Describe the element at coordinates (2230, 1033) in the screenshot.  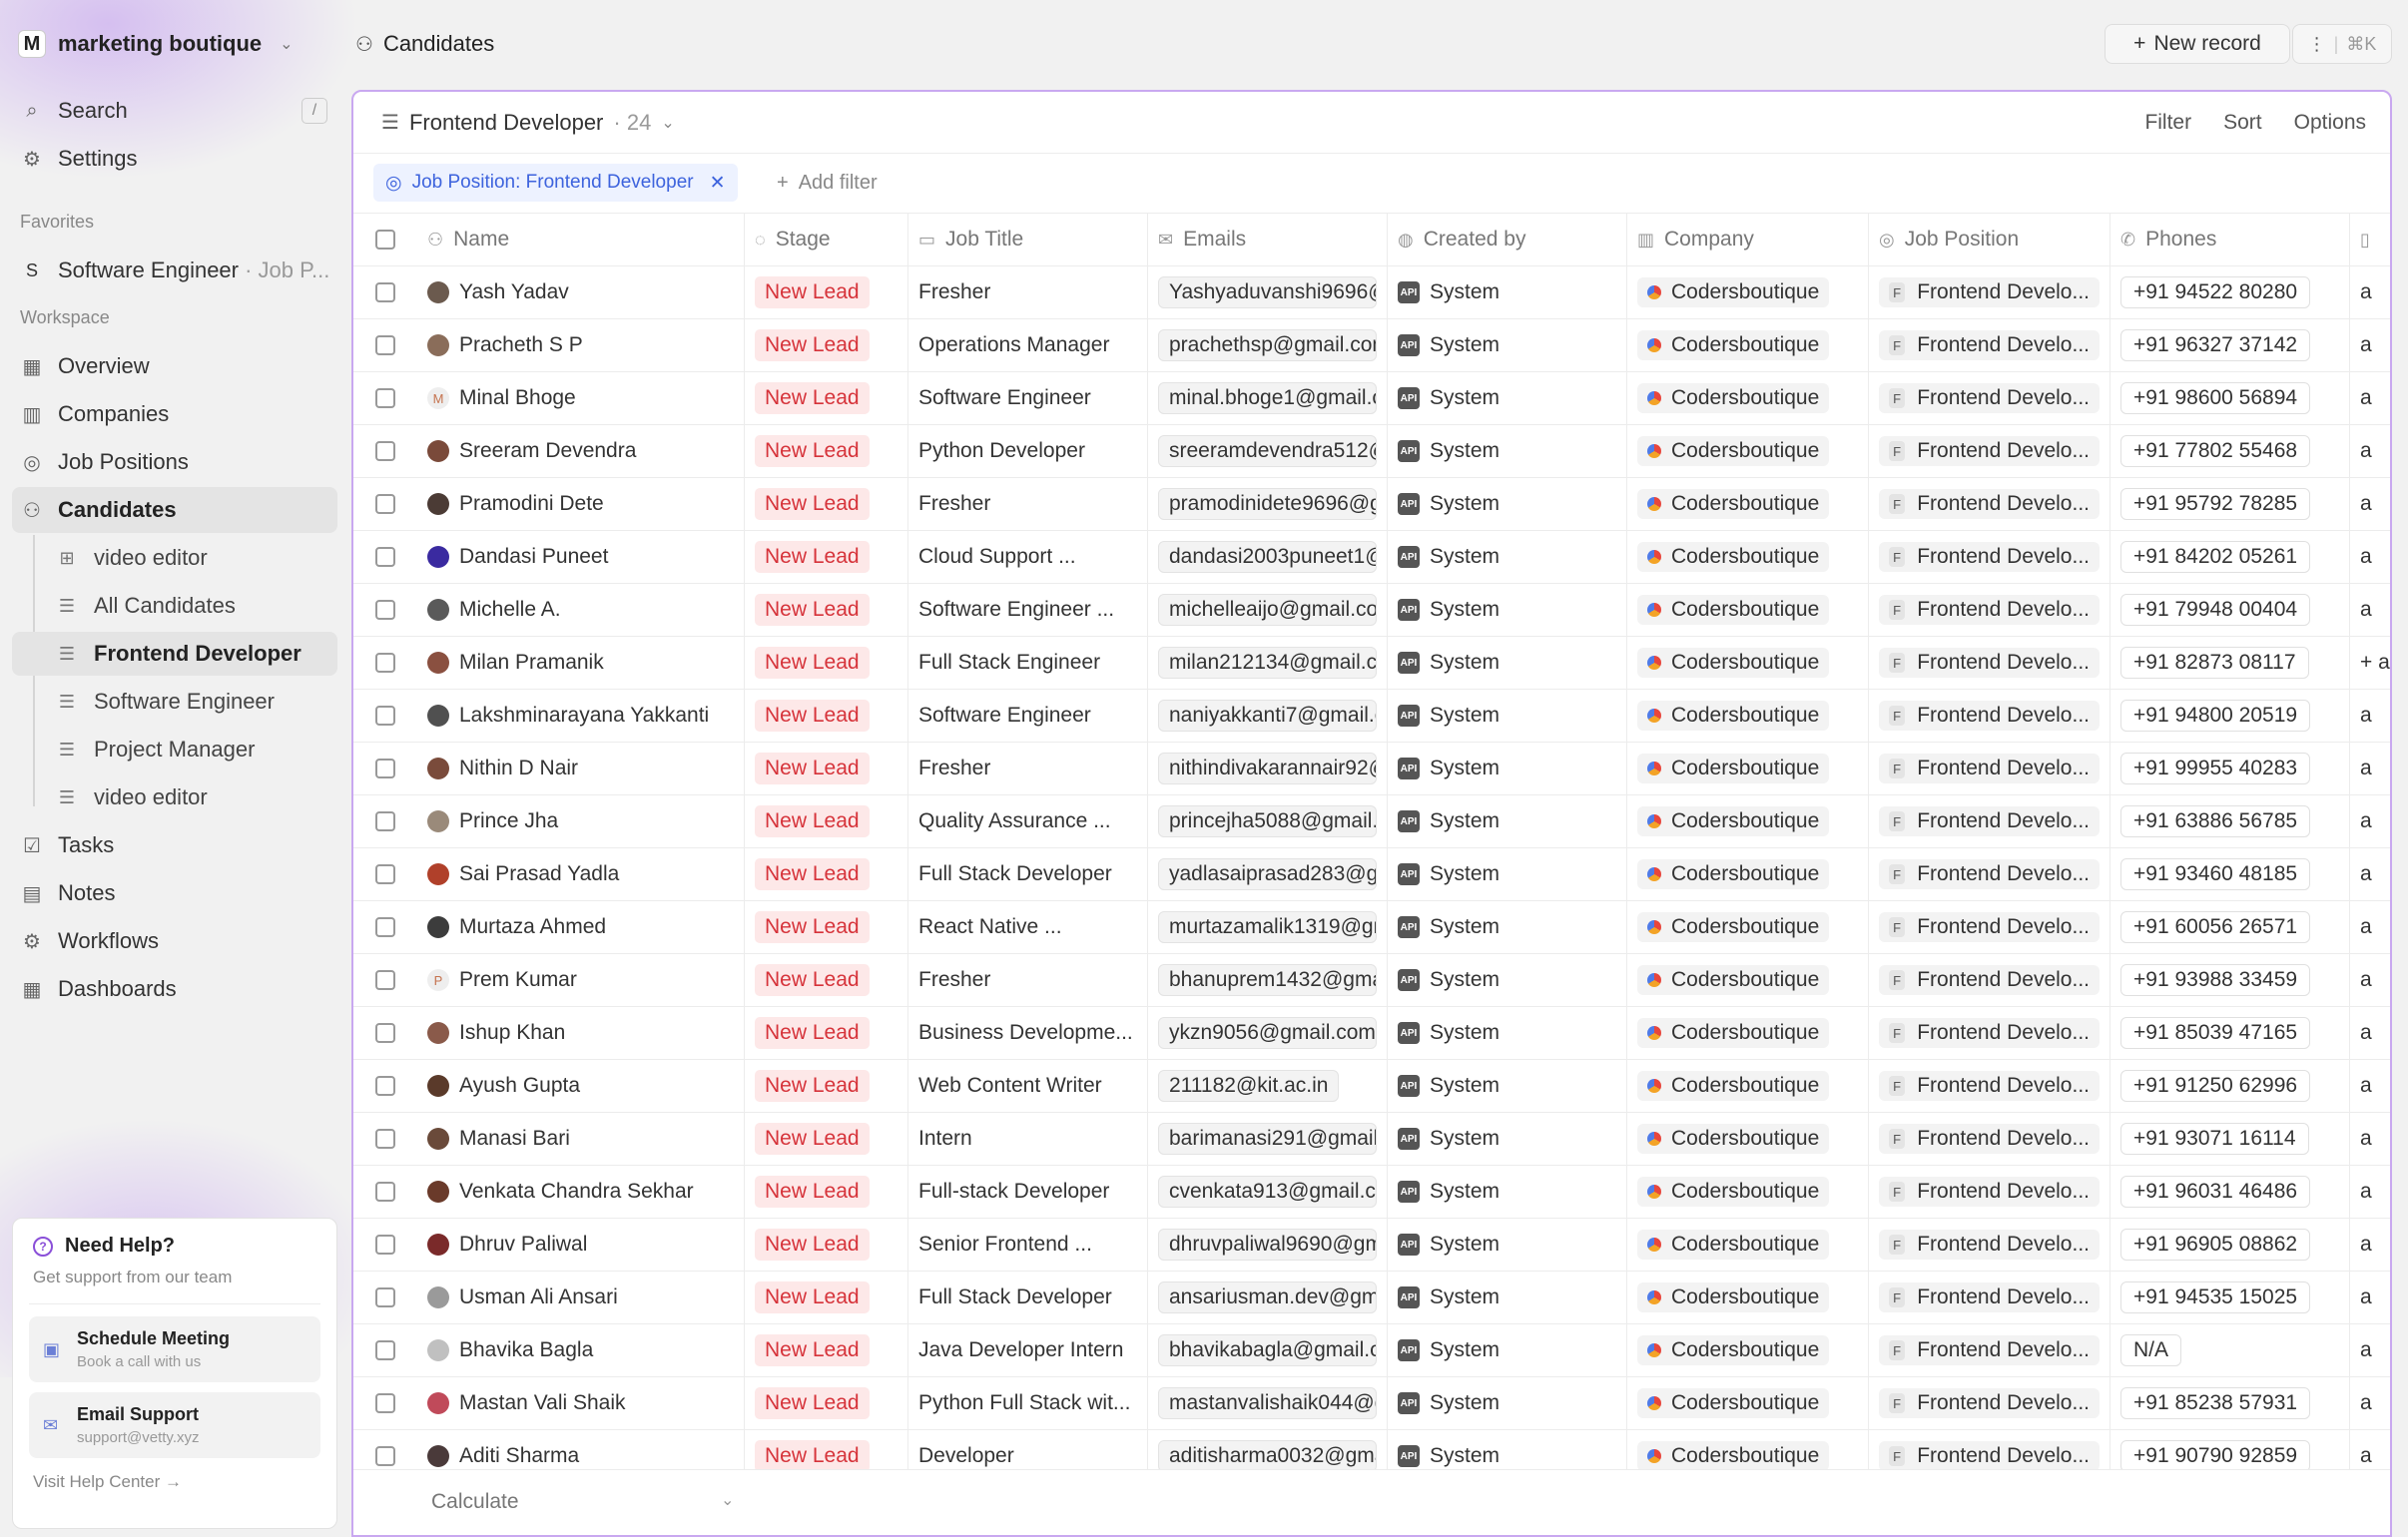
I see `phone-cell: +91 85039 47165` at that location.